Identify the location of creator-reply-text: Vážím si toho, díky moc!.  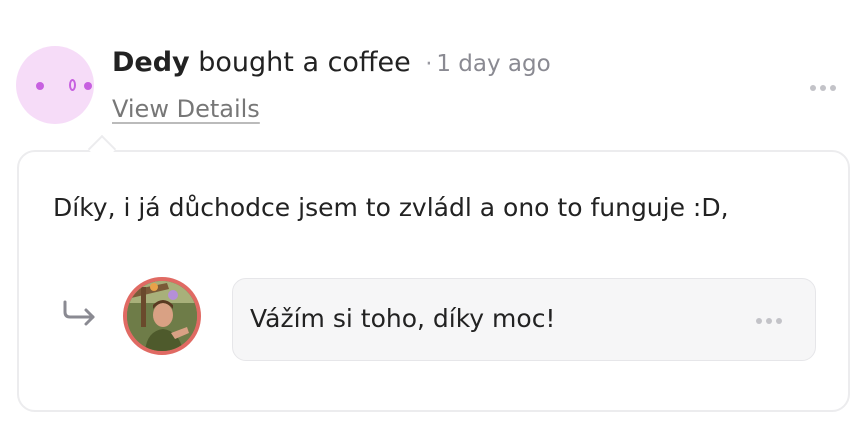
(403, 318).